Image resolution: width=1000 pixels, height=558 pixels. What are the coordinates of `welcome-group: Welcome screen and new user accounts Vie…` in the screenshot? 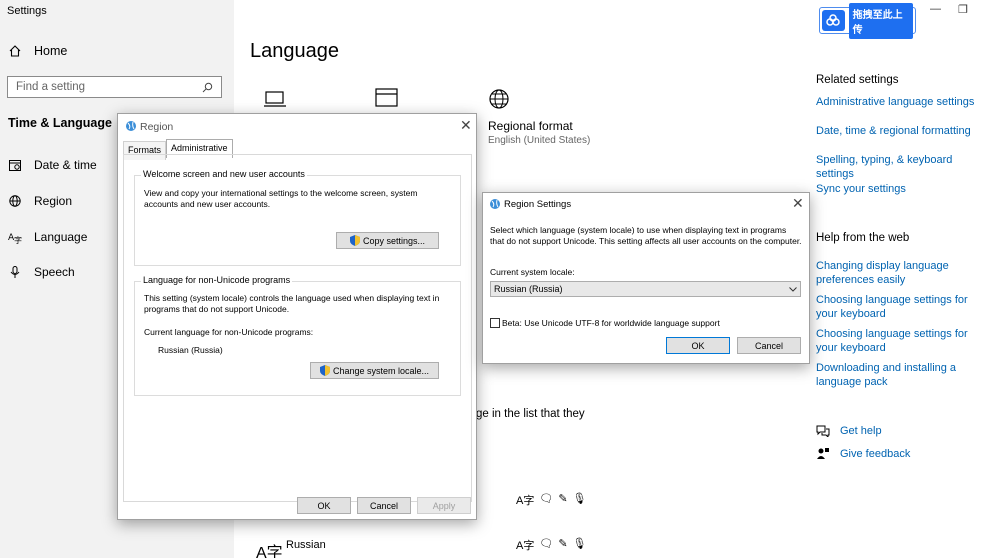 It's located at (297, 217).